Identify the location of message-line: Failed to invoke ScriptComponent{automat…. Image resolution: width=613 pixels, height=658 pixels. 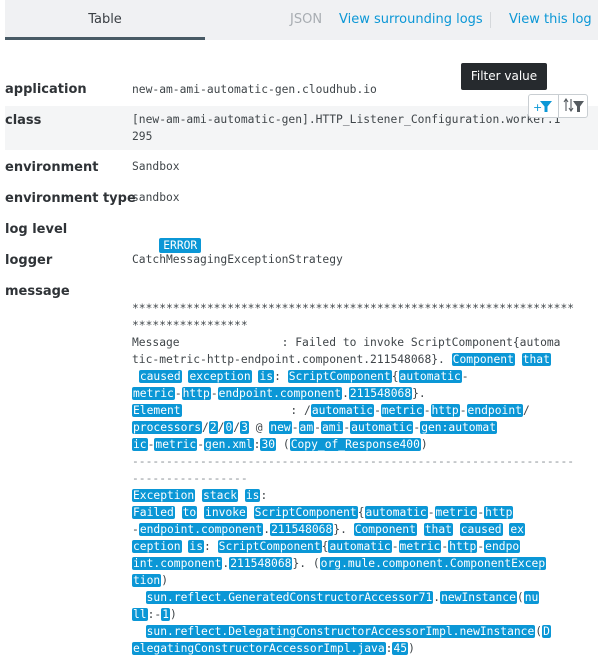
(367, 512).